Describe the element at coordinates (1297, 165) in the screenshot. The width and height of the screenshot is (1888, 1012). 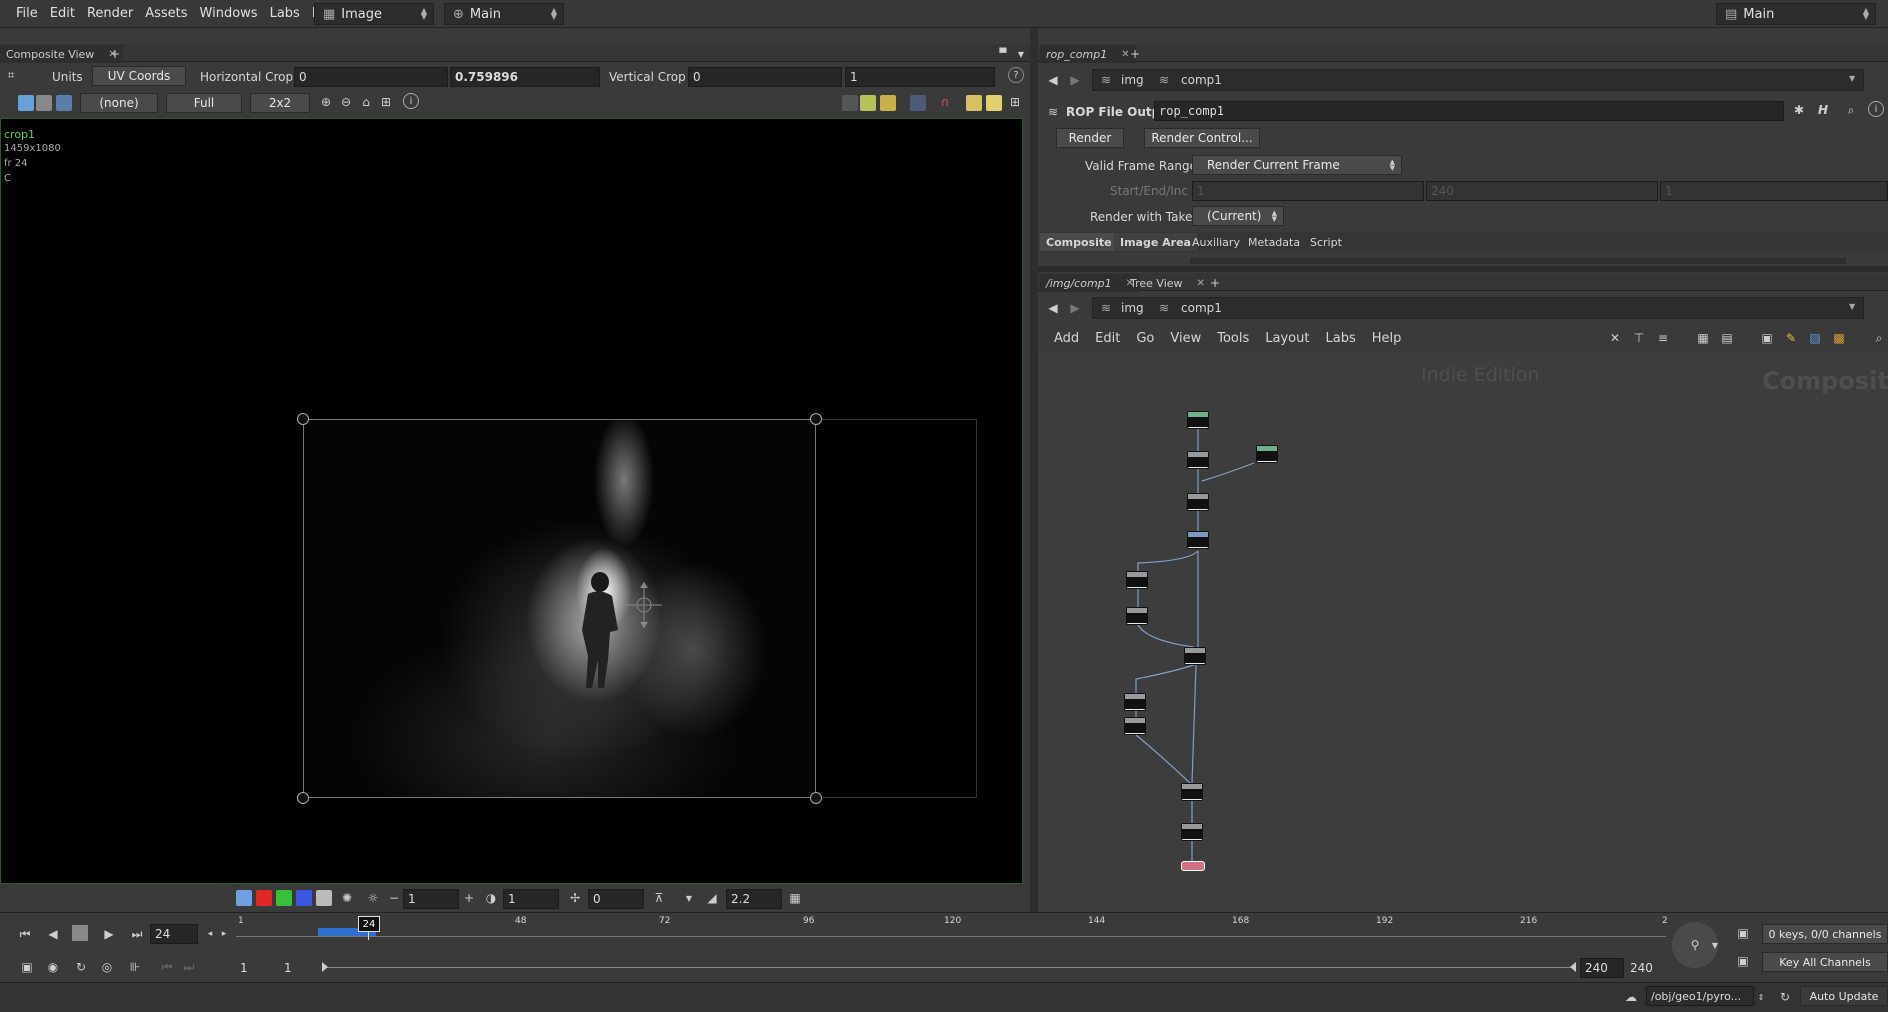
I see `frame-range-dropdown: Render Current Frame ▲ ▼` at that location.